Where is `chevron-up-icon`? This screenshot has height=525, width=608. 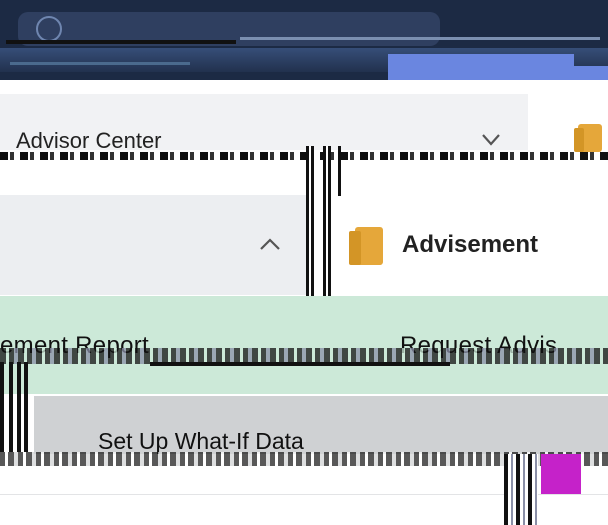
chevron-up-icon is located at coordinates (270, 244).